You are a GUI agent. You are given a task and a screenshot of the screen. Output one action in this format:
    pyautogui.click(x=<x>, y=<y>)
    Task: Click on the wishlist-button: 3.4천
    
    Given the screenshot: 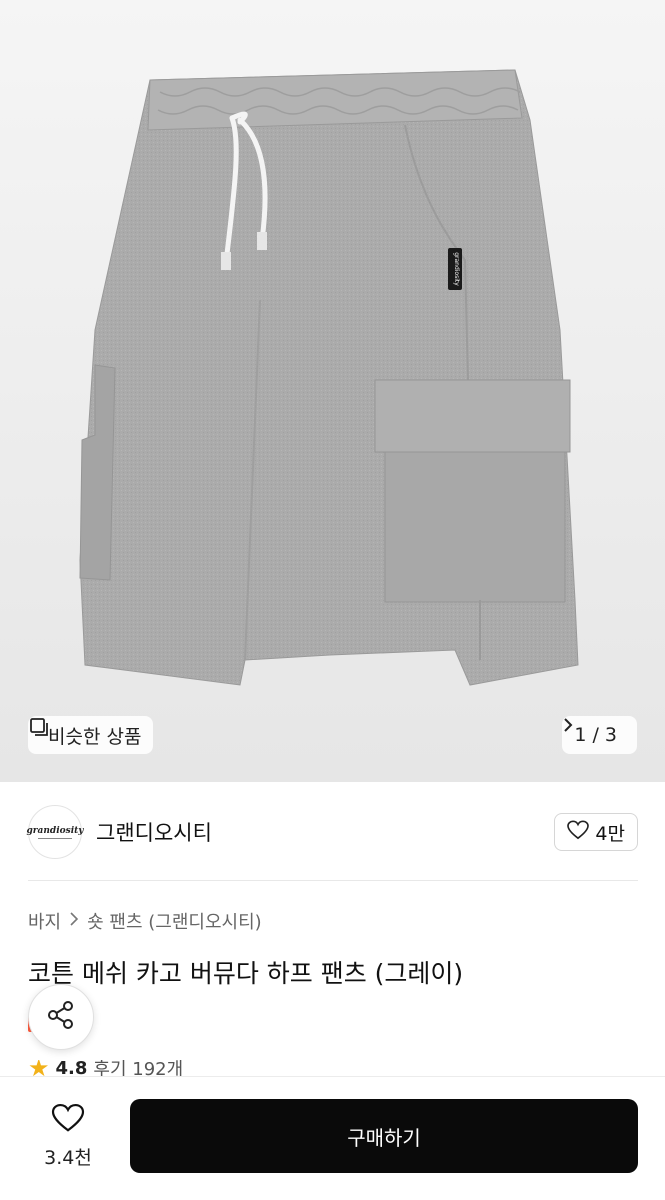 What is the action you would take?
    pyautogui.click(x=68, y=1136)
    